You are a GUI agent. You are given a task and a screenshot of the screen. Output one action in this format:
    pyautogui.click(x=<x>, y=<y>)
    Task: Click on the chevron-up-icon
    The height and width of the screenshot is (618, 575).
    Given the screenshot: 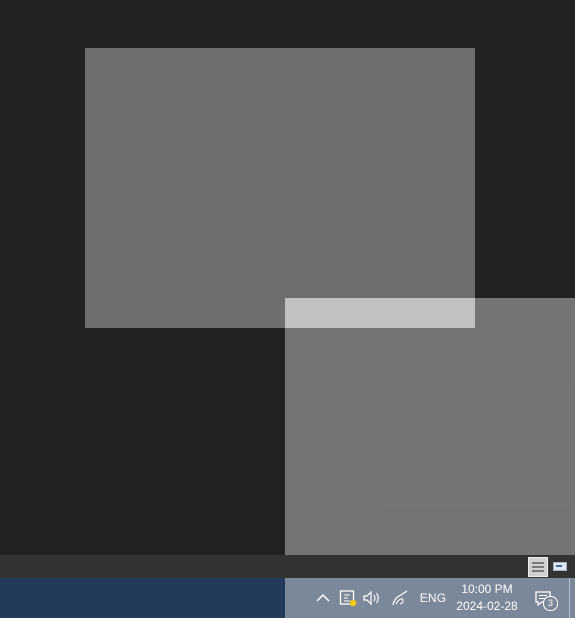 What is the action you would take?
    pyautogui.click(x=323, y=597)
    